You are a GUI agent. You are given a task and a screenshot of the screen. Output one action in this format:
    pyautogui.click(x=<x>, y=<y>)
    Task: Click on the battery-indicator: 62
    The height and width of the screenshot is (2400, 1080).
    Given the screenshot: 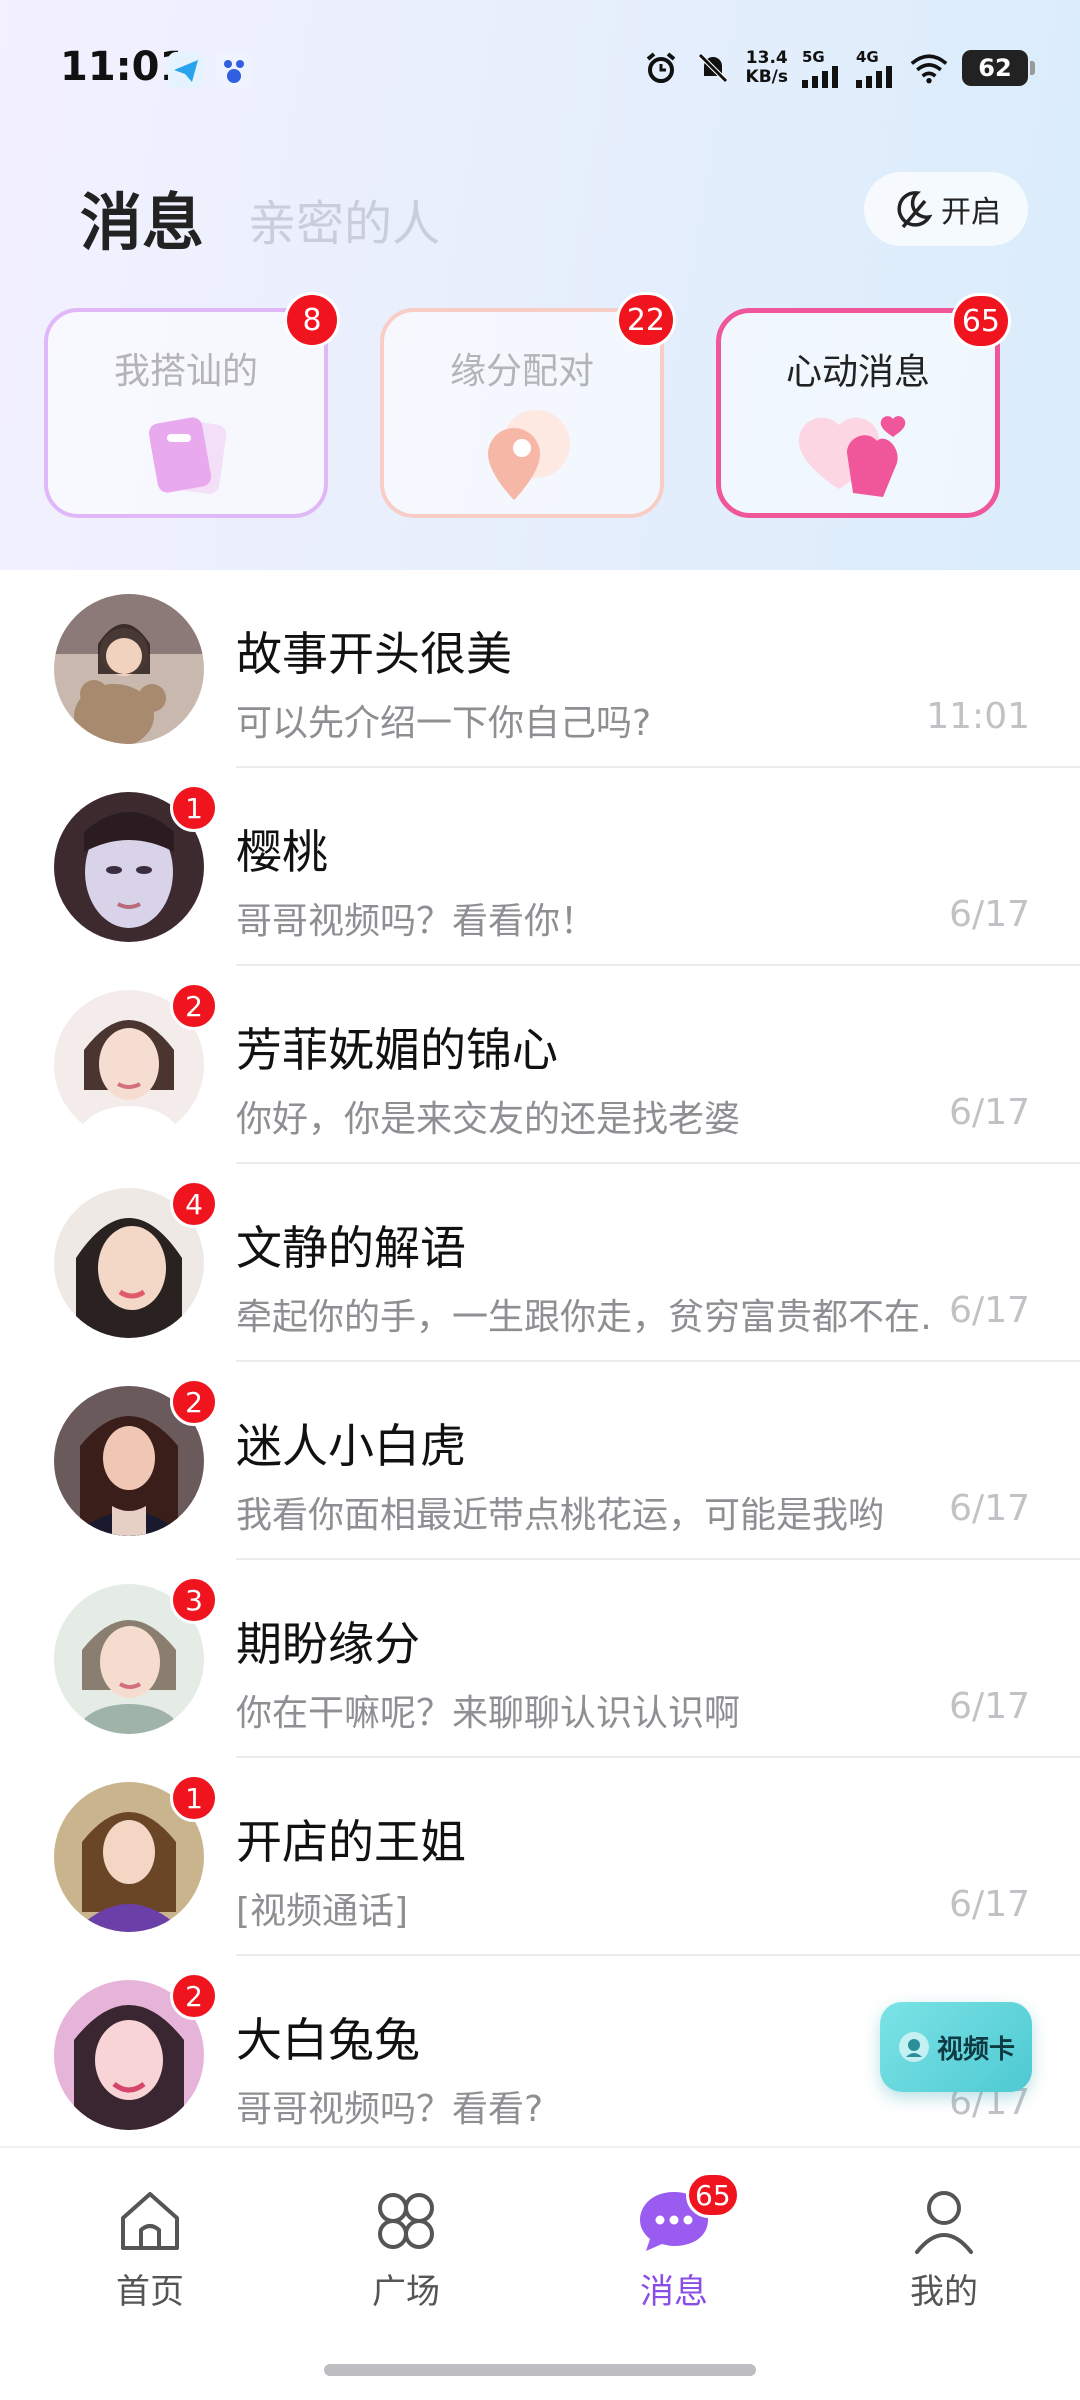 What is the action you would take?
    pyautogui.click(x=998, y=68)
    